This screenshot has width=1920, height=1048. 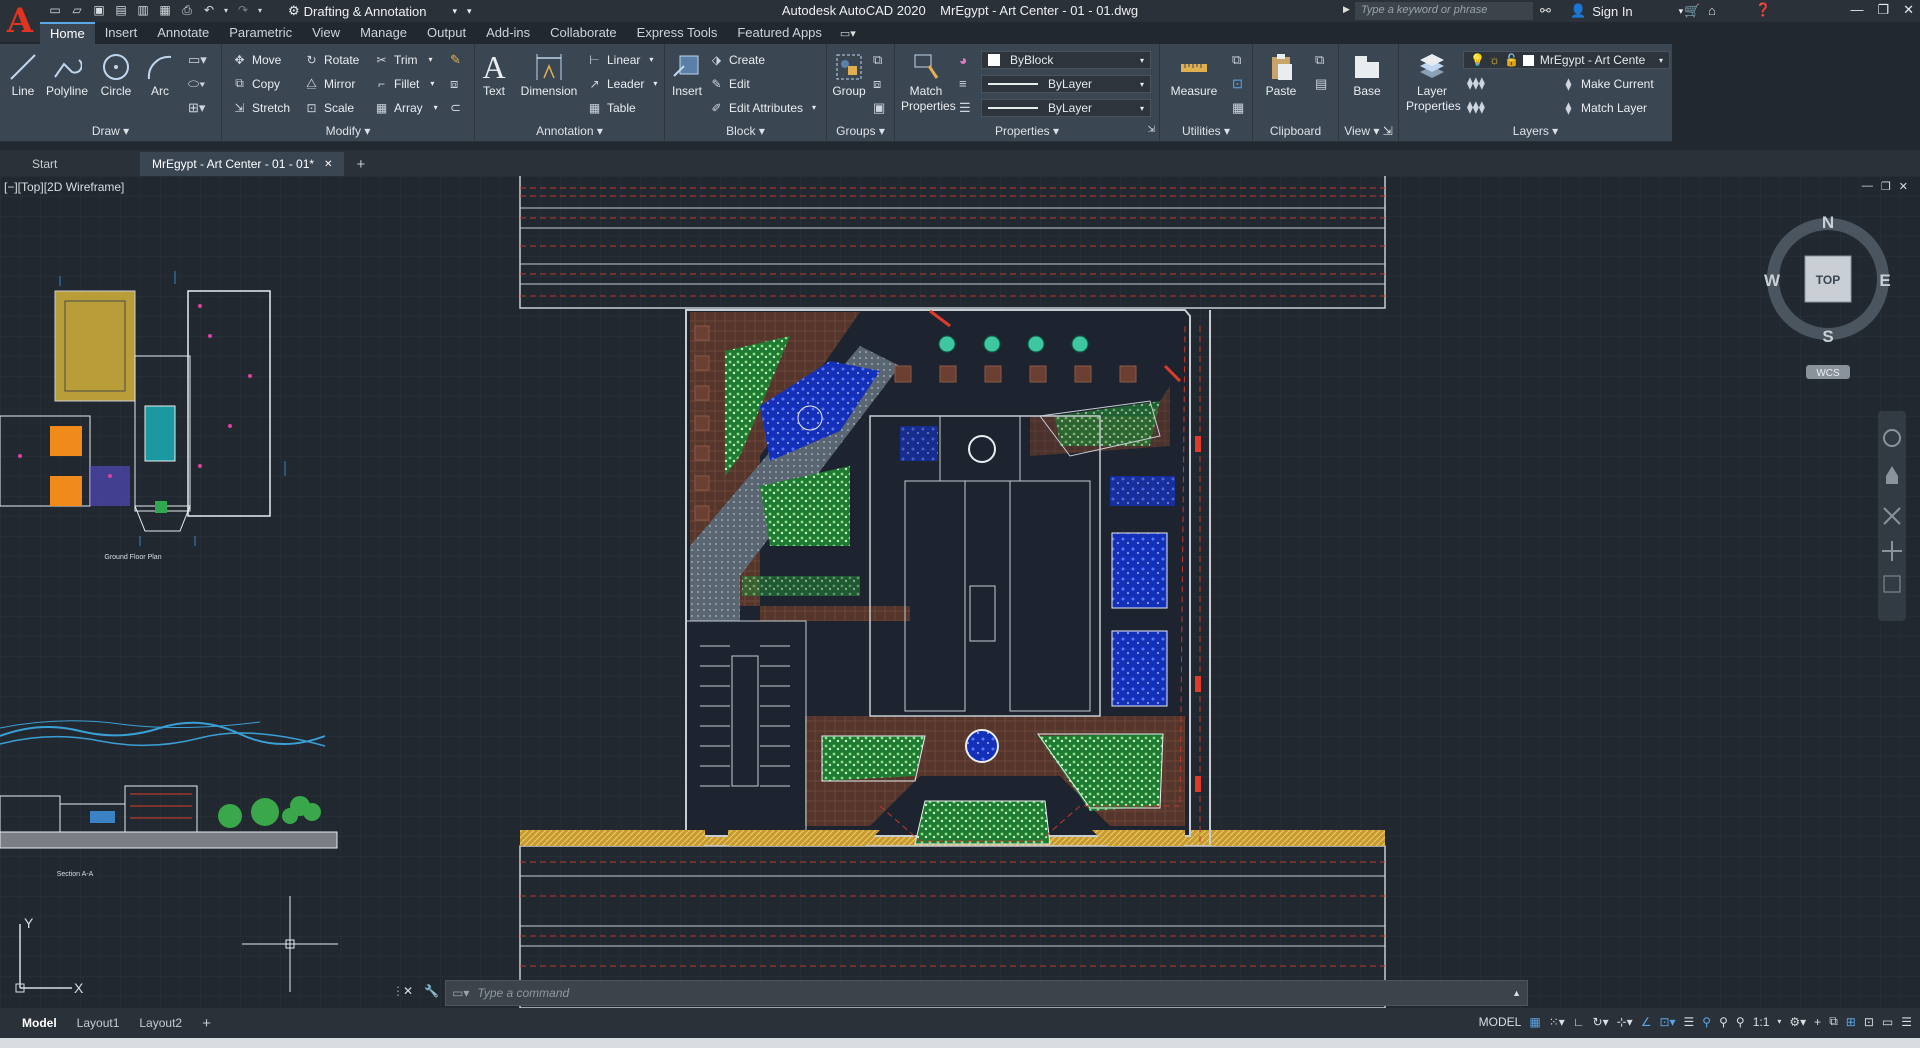 I want to click on tab-collaborate: Collaborate, so click(x=583, y=33).